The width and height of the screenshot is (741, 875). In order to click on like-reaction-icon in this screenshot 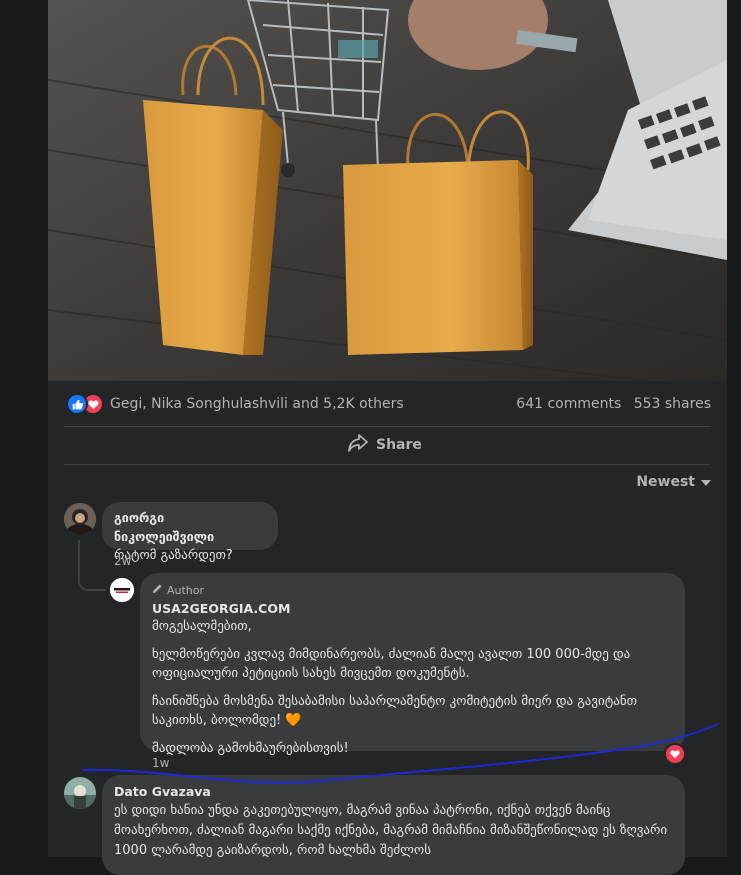, I will do `click(77, 404)`.